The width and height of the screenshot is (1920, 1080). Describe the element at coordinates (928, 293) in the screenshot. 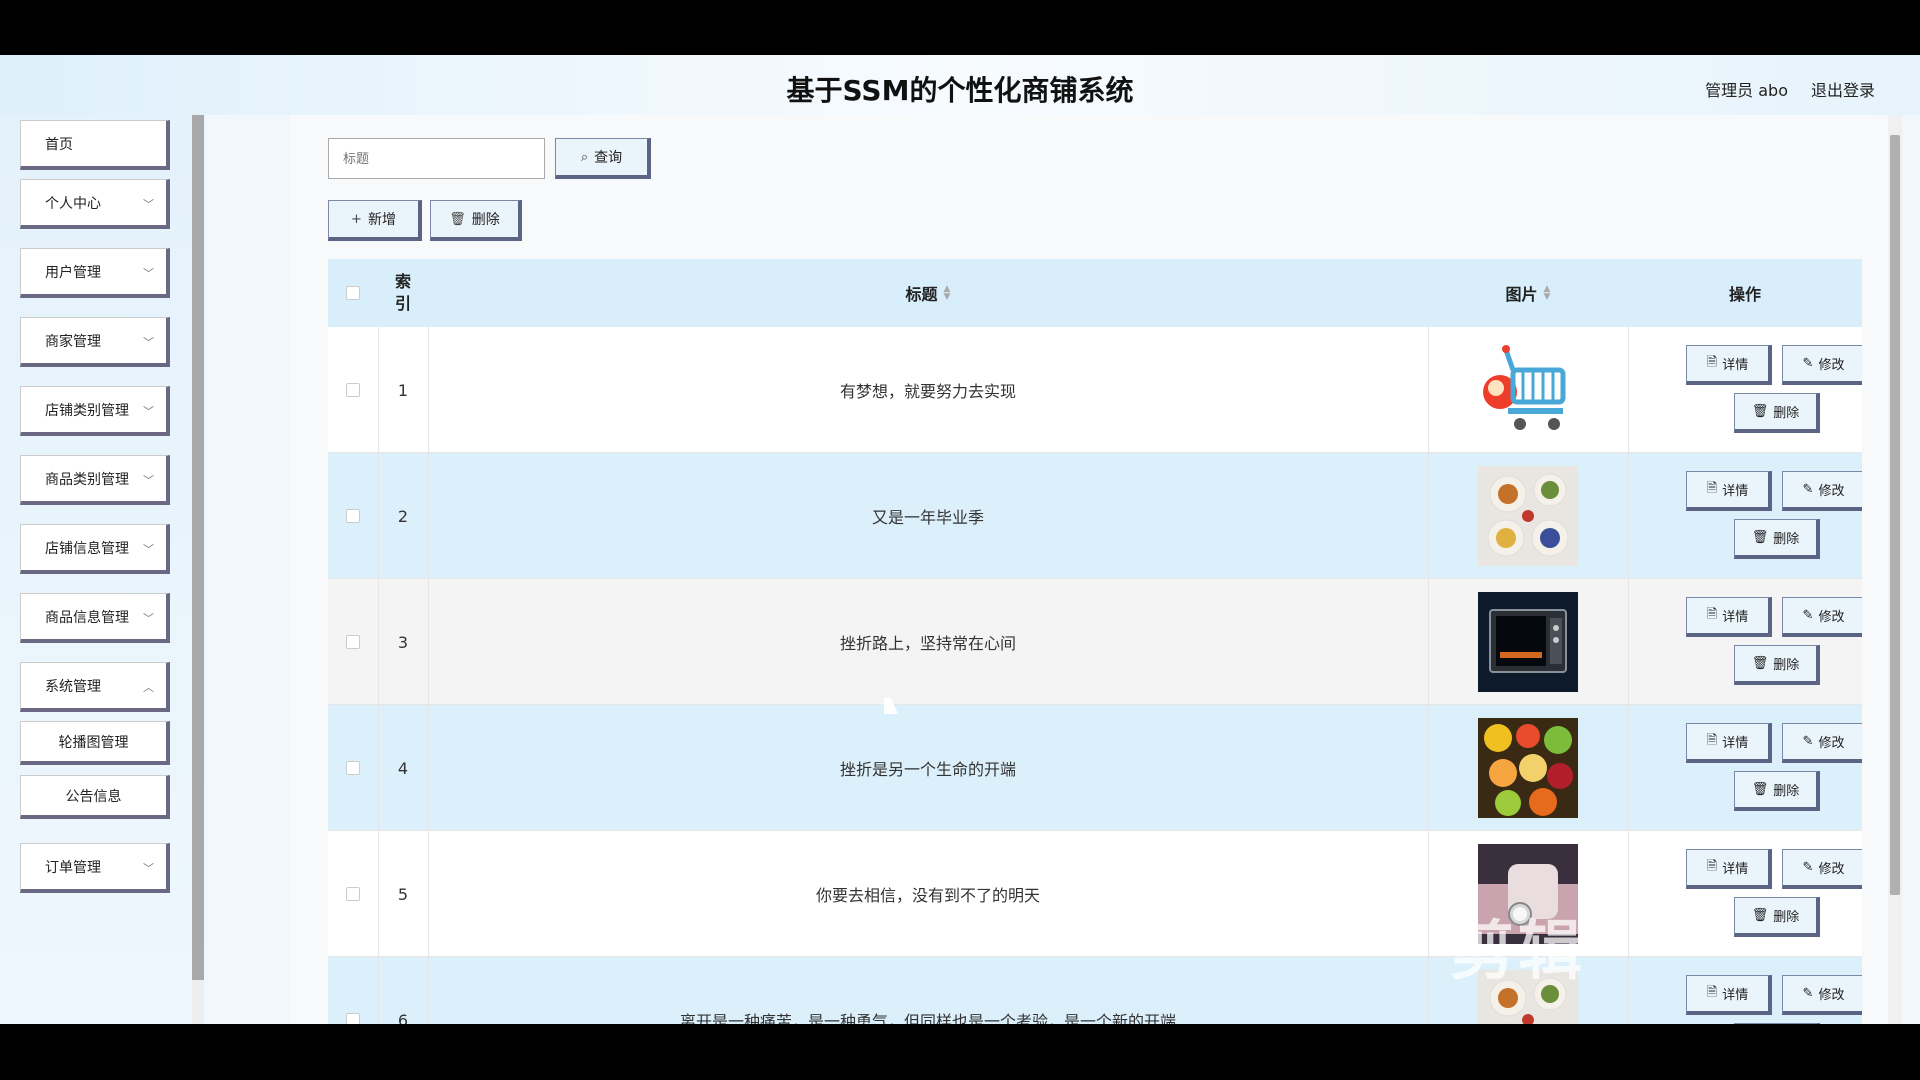

I see `column-header-title: 标题 ▲ ▼` at that location.